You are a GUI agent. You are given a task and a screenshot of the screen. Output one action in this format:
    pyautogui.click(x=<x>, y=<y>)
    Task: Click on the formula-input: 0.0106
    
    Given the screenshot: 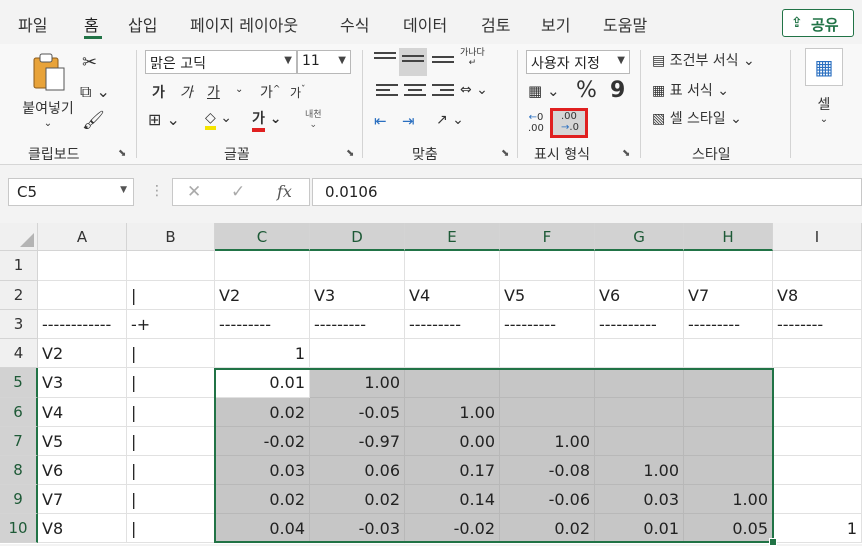 What is the action you would take?
    pyautogui.click(x=587, y=192)
    